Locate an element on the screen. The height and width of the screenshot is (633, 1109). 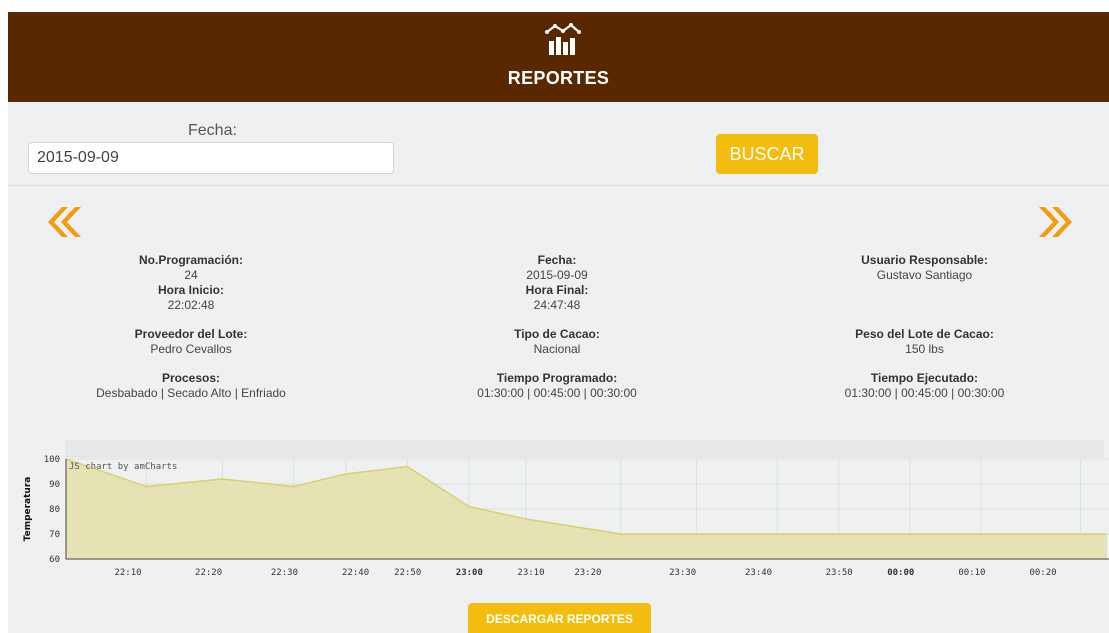
chart-scrollbar is located at coordinates (584, 449).